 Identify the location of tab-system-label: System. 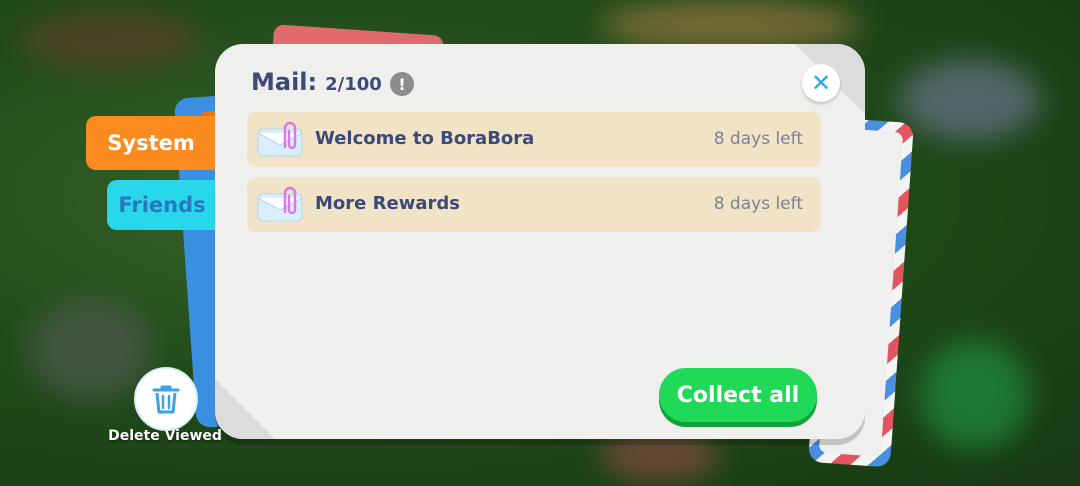
(151, 143).